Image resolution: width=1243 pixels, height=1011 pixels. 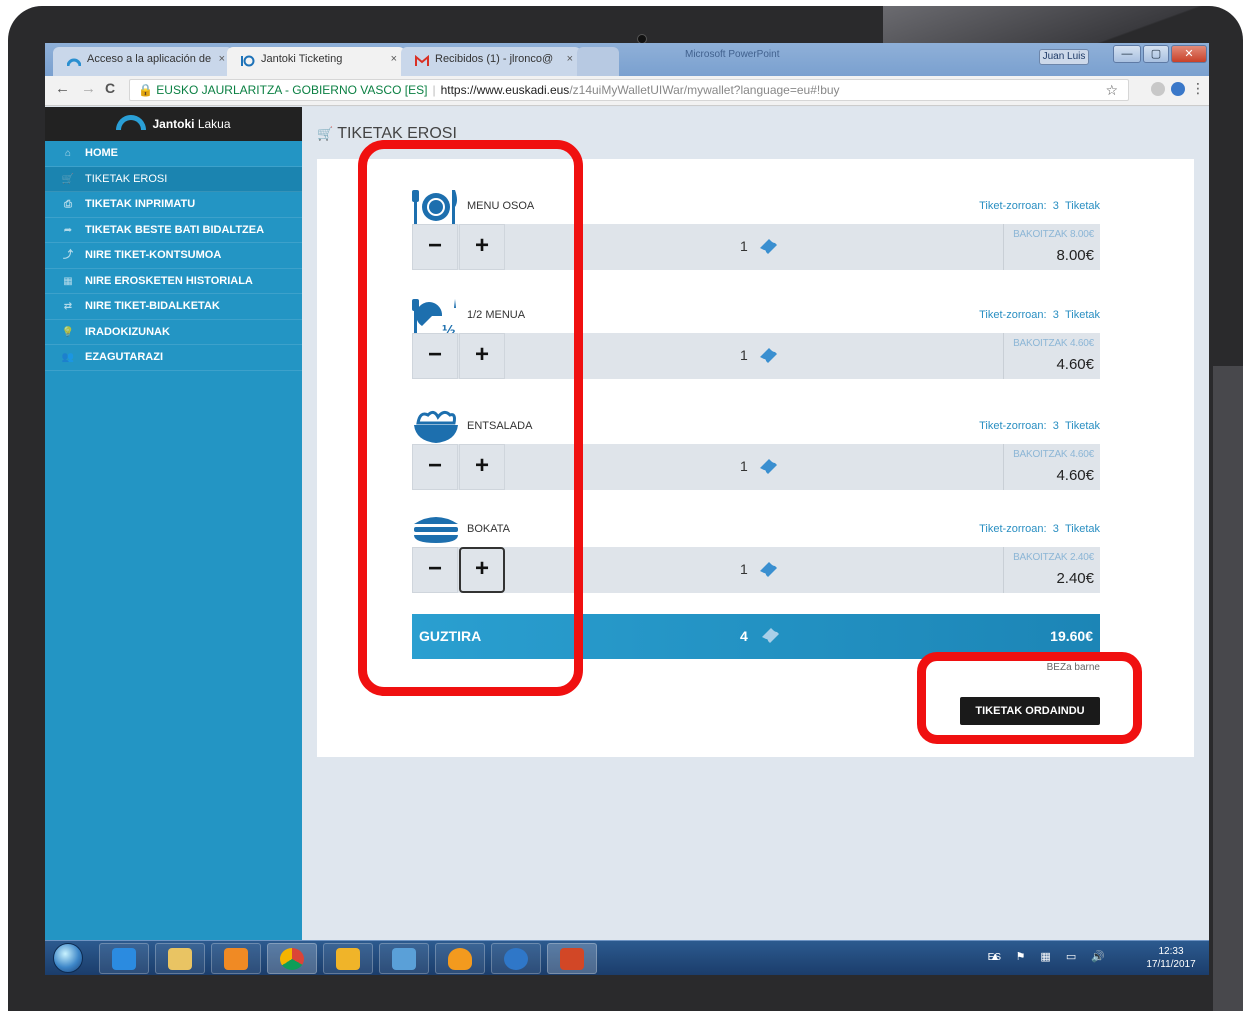 I want to click on sidebar-item-label: EZAGUTARAZI, so click(x=124, y=357).